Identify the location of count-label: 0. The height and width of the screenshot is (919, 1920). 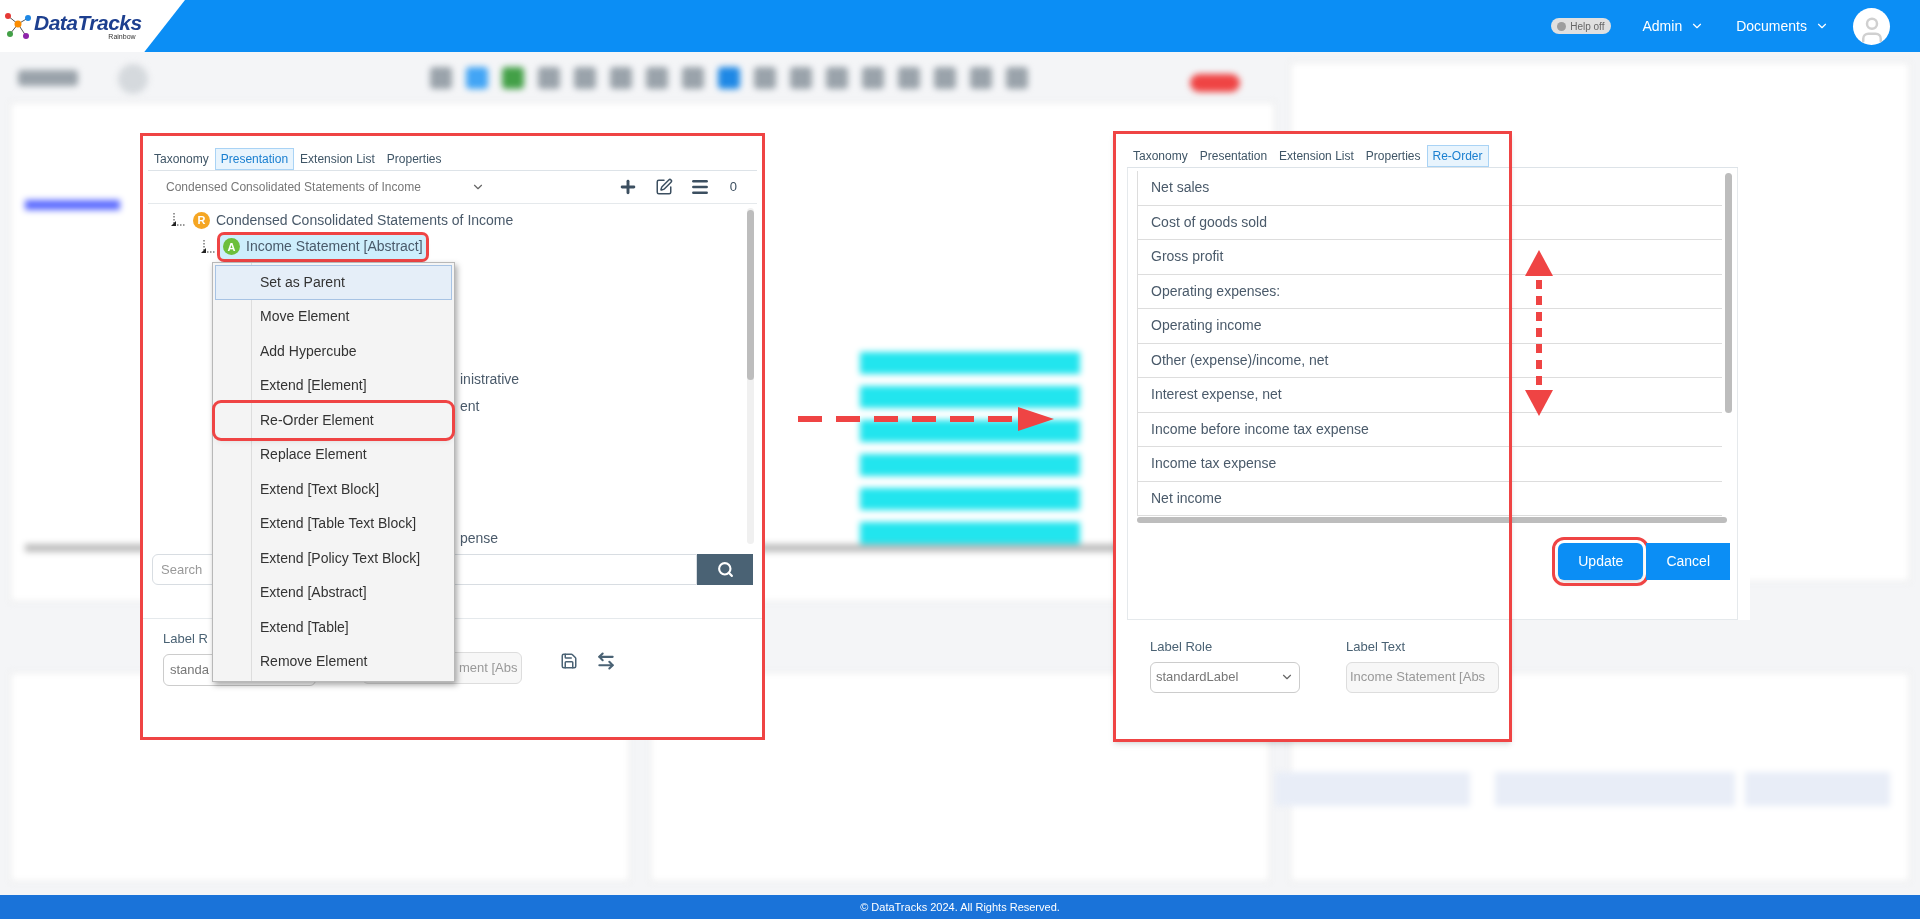
(733, 187).